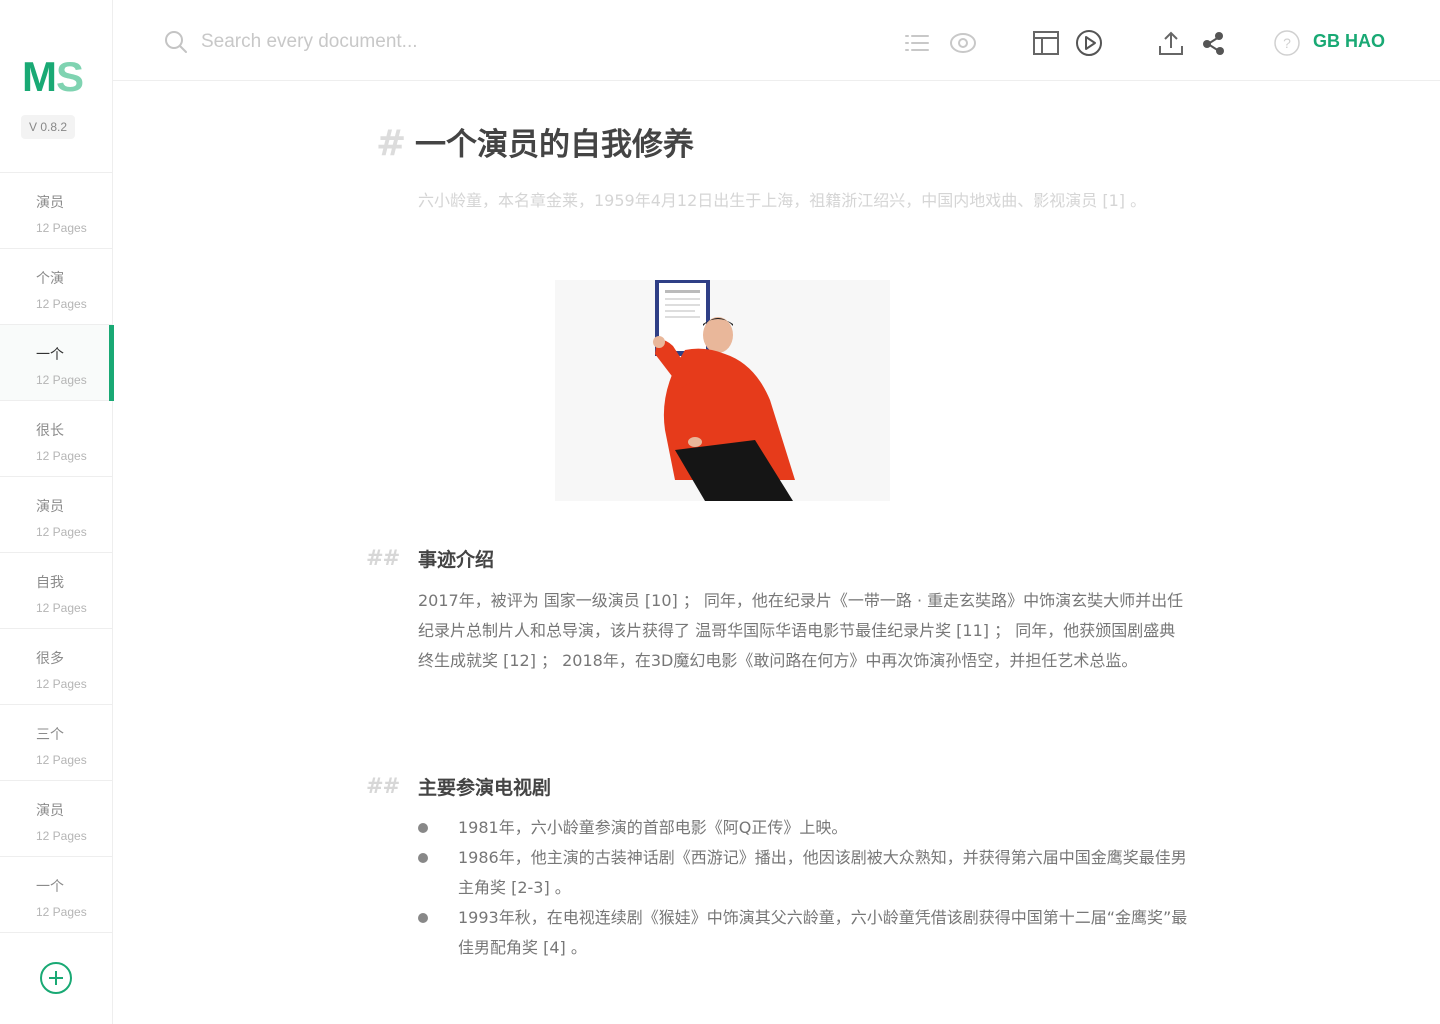 The height and width of the screenshot is (1024, 1440). What do you see at coordinates (50, 279) in the screenshot?
I see `sidebar-item-title: 个演` at bounding box center [50, 279].